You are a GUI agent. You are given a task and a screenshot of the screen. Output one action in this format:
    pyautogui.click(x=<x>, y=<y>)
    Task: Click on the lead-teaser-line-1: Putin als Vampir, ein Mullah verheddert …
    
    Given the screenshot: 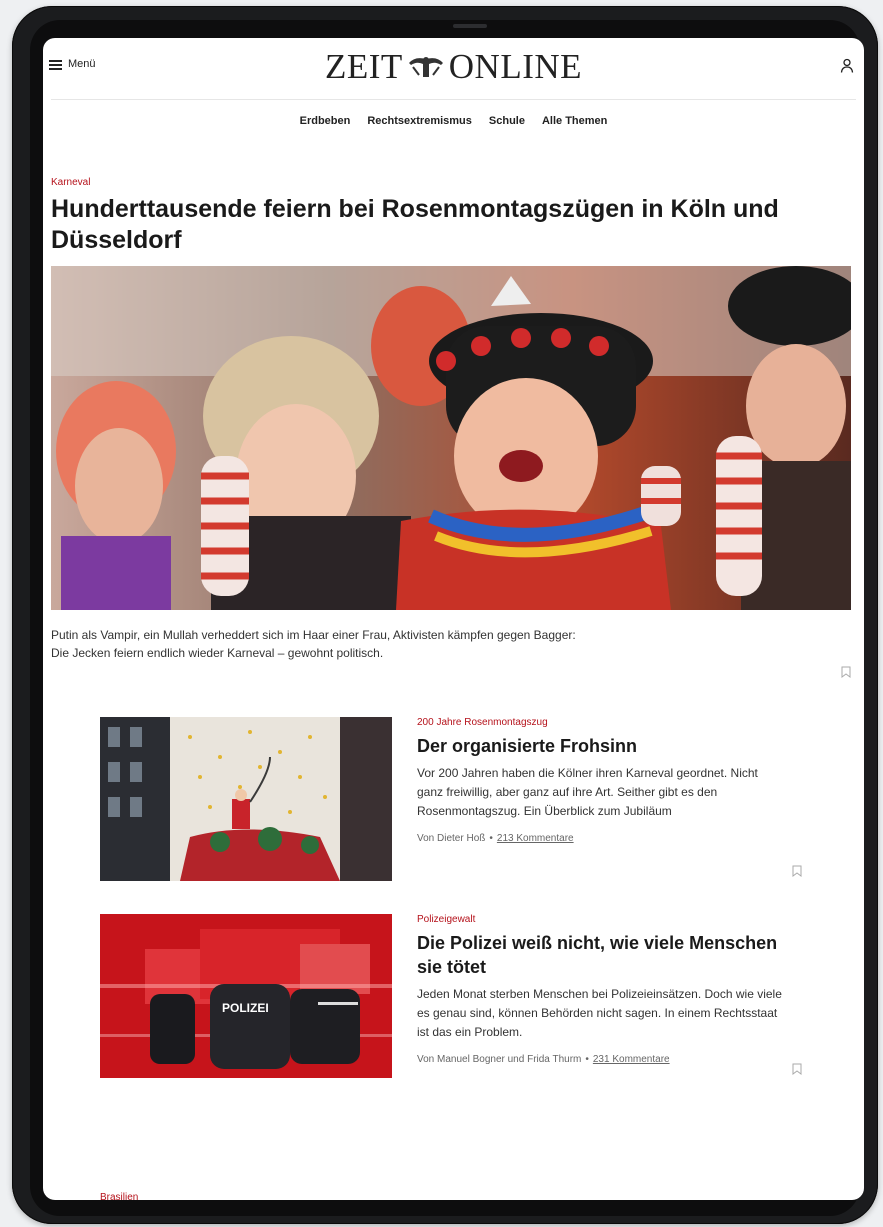 What is the action you would take?
    pyautogui.click(x=313, y=635)
    